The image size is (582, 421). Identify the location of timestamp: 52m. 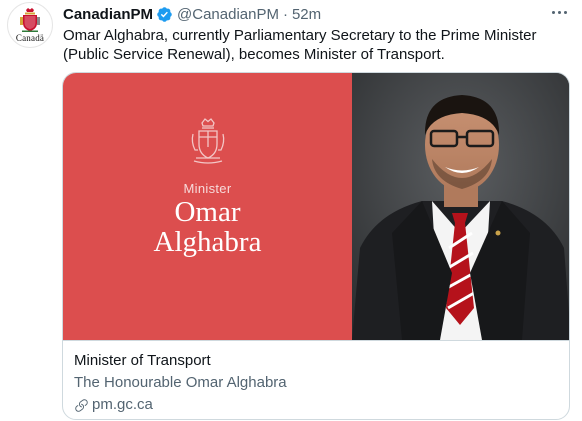
(306, 14).